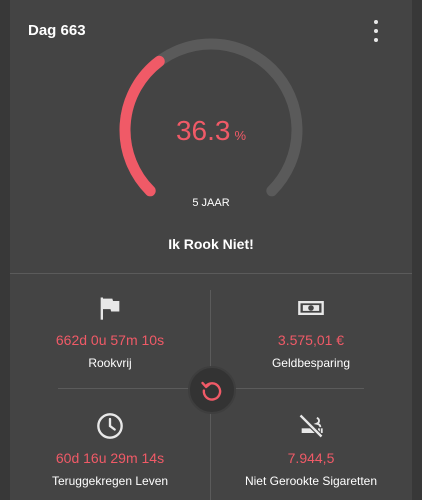 This screenshot has height=500, width=422. What do you see at coordinates (110, 308) in the screenshot?
I see `flag-icon` at bounding box center [110, 308].